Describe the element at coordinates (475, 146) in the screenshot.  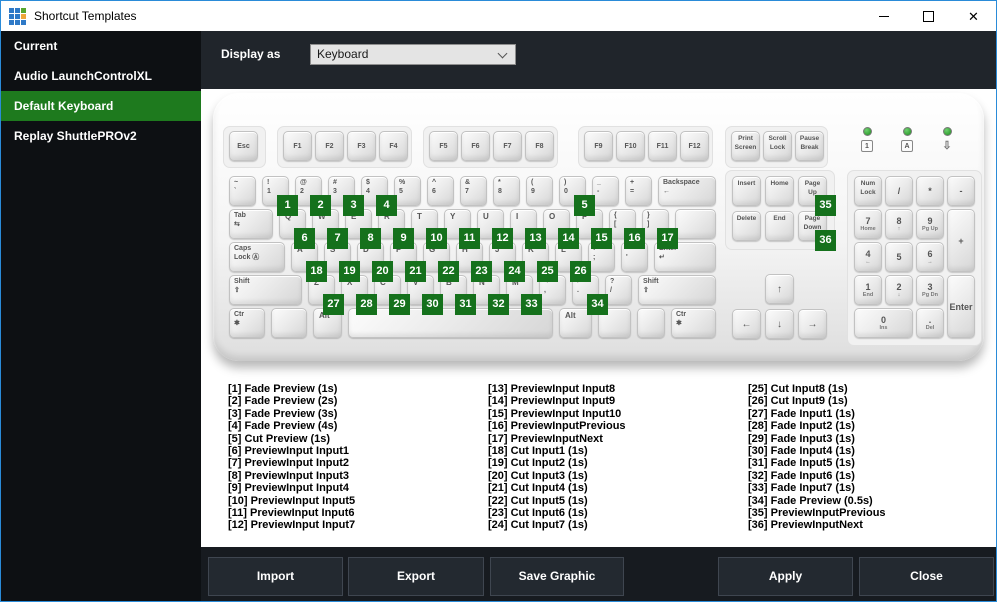
I see `key-f6: F6` at that location.